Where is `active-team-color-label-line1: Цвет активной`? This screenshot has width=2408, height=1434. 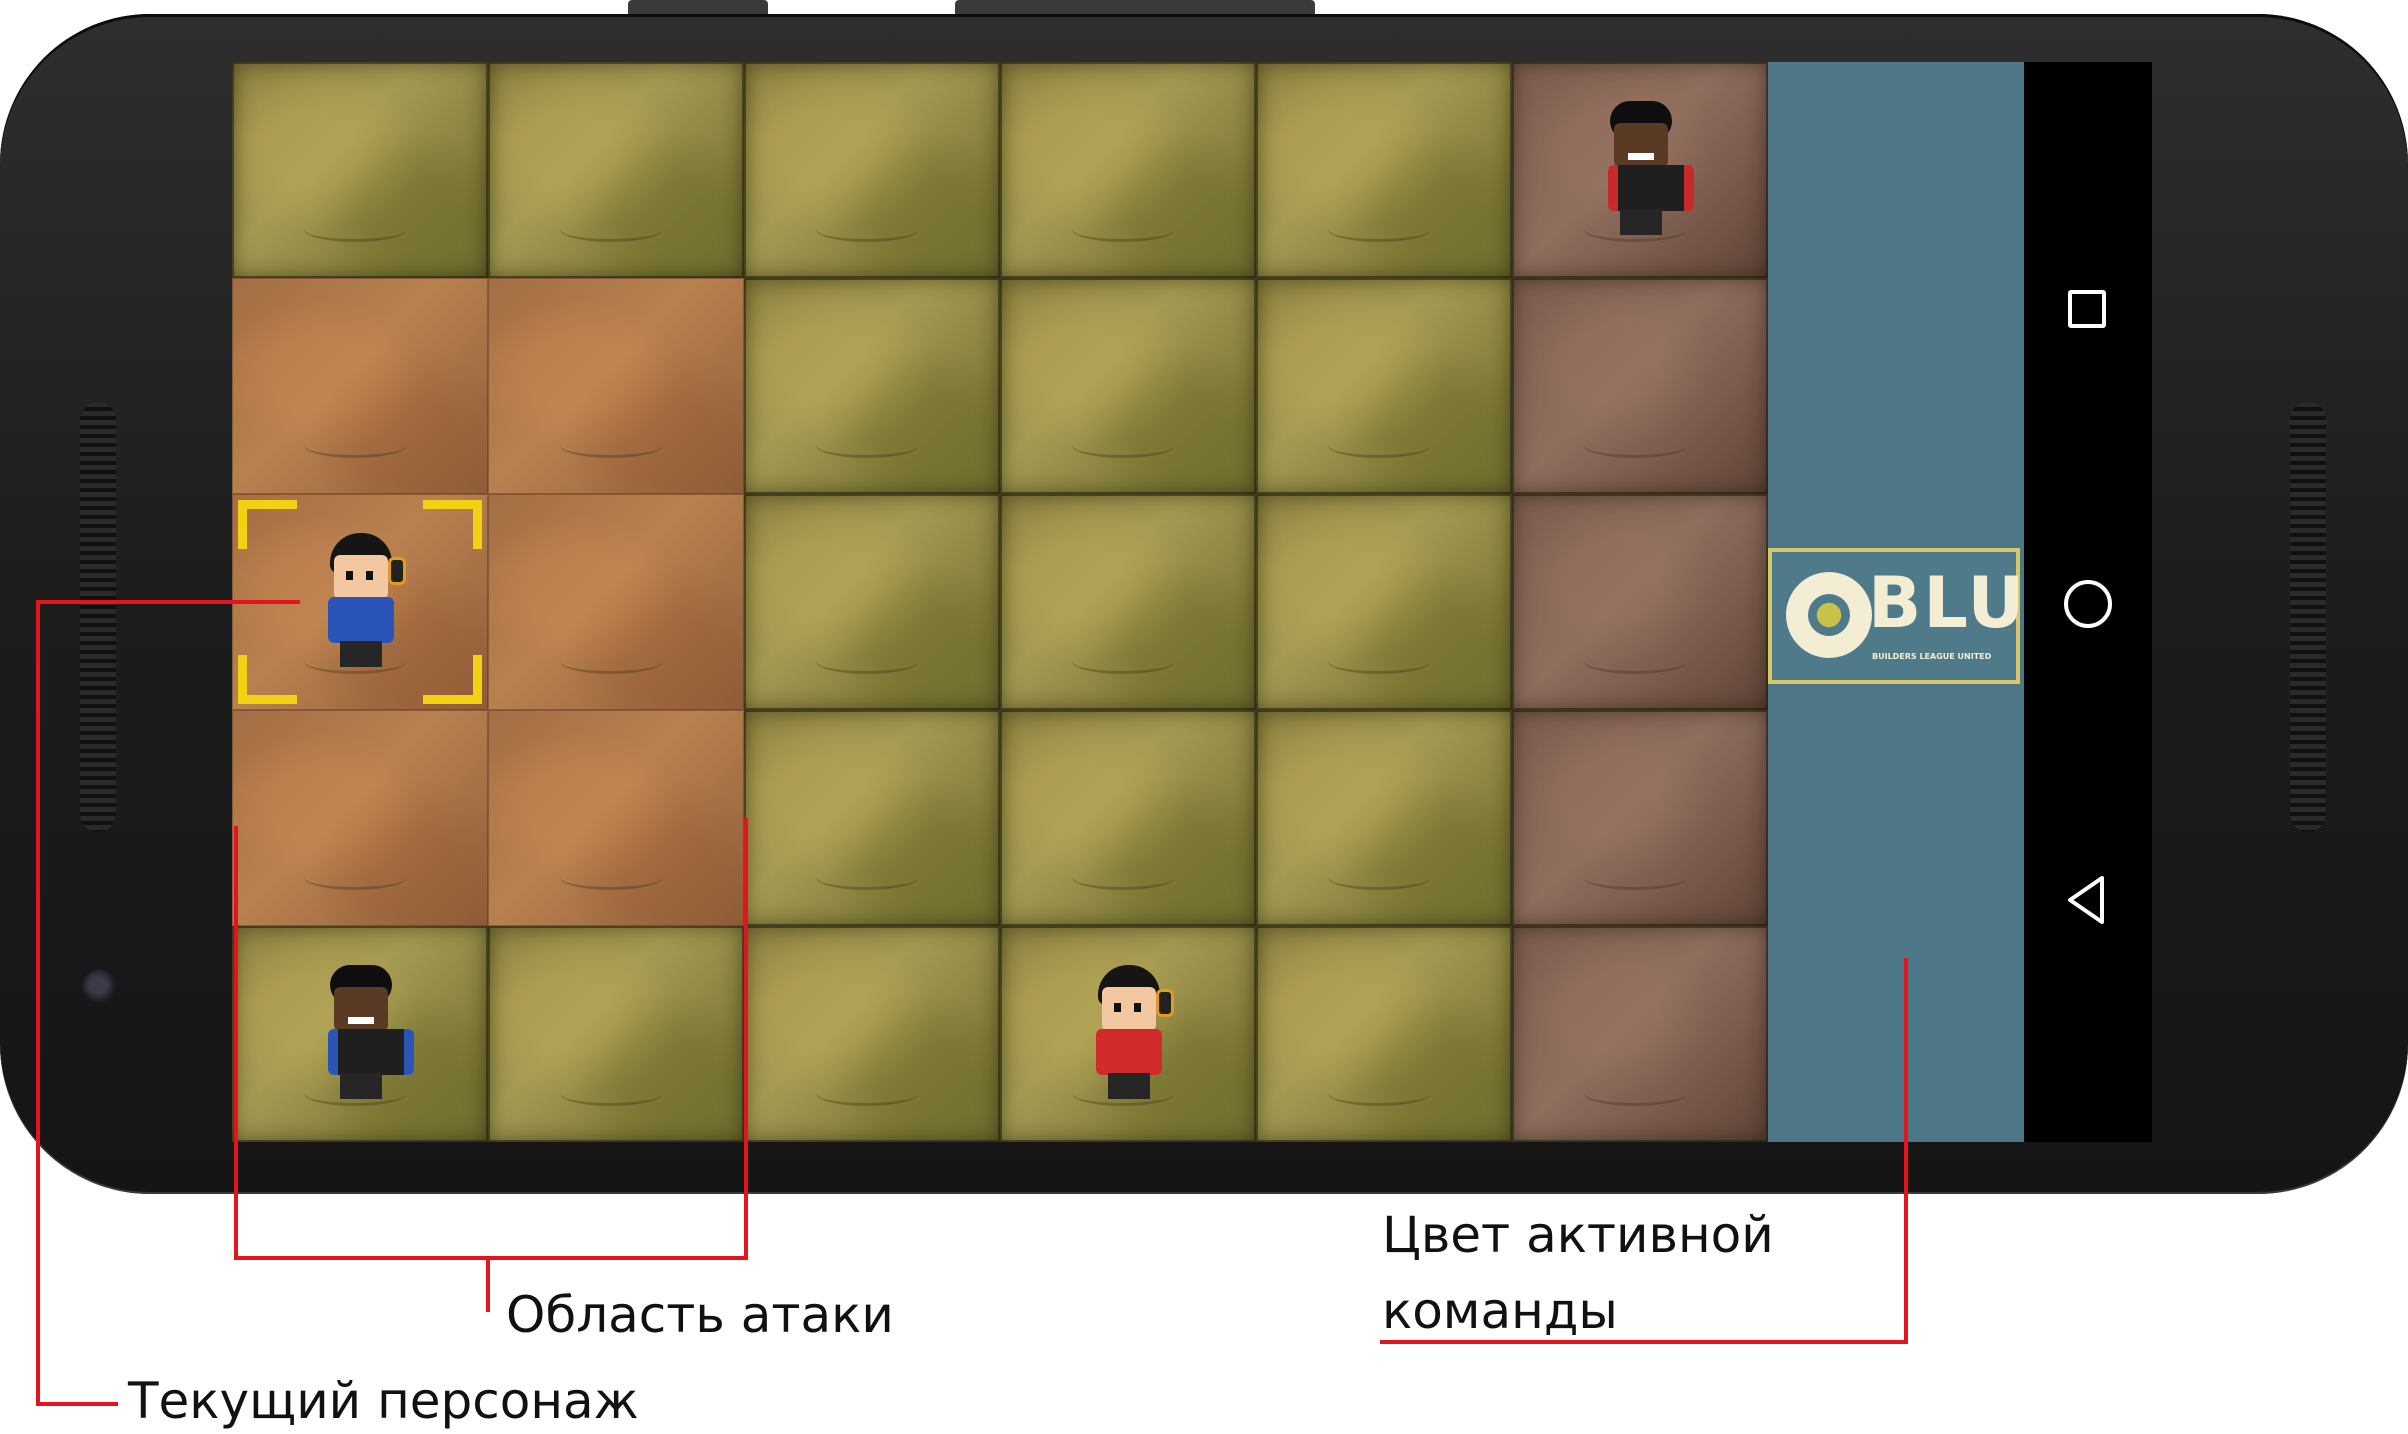
active-team-color-label-line1: Цвет активной is located at coordinates (1578, 1235).